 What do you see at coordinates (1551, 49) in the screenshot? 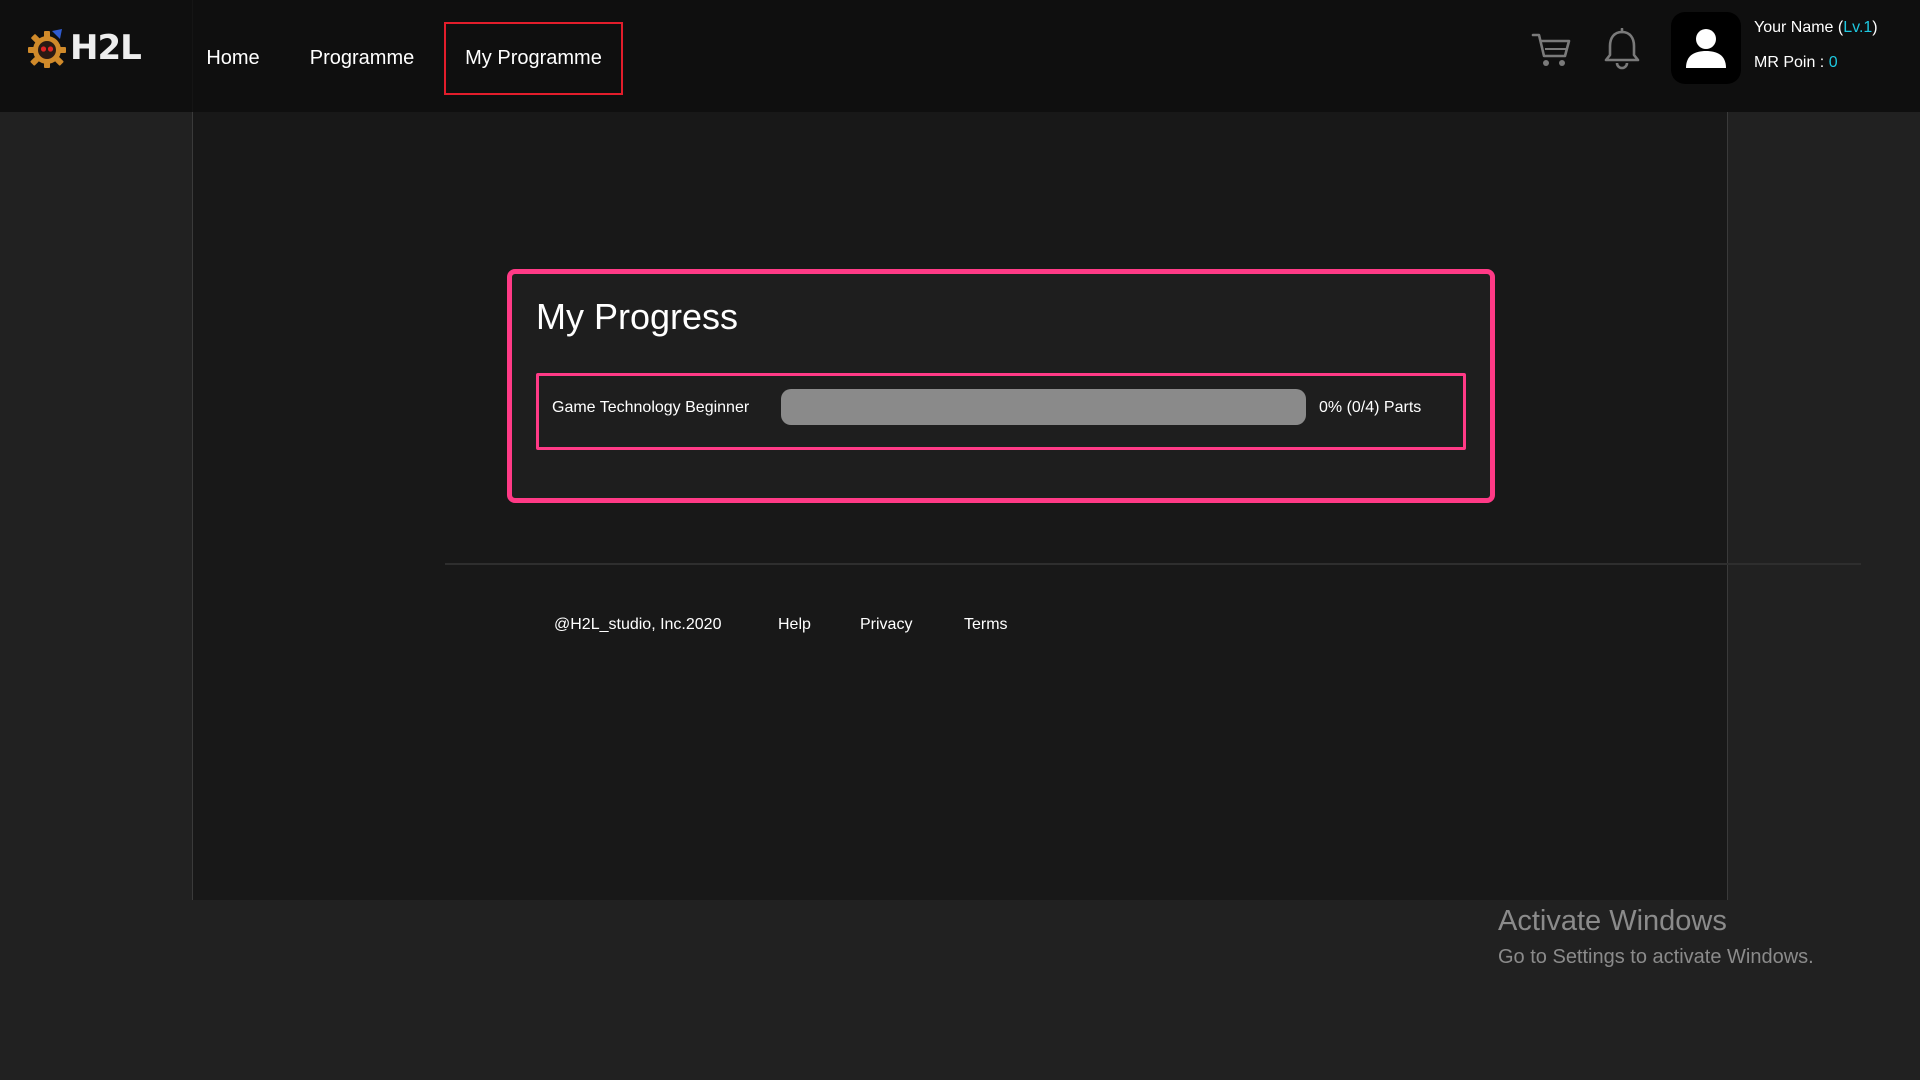
I see `cart-icon` at bounding box center [1551, 49].